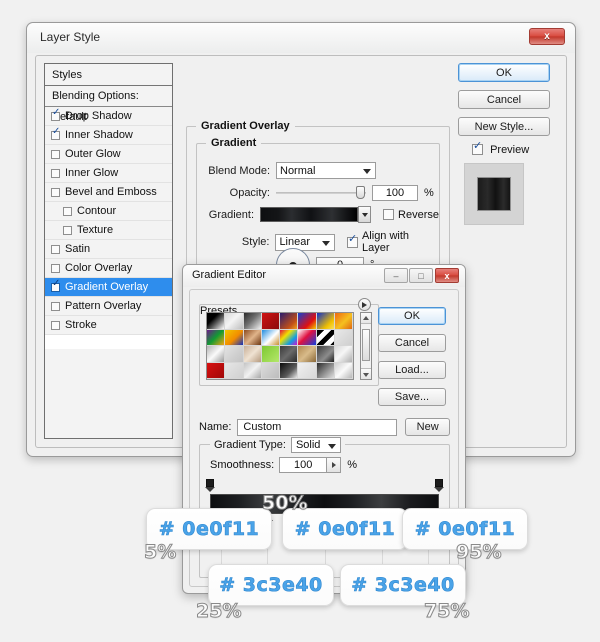 The height and width of the screenshot is (642, 600). Describe the element at coordinates (326, 170) in the screenshot. I see `blend-mode-select: Normal` at that location.